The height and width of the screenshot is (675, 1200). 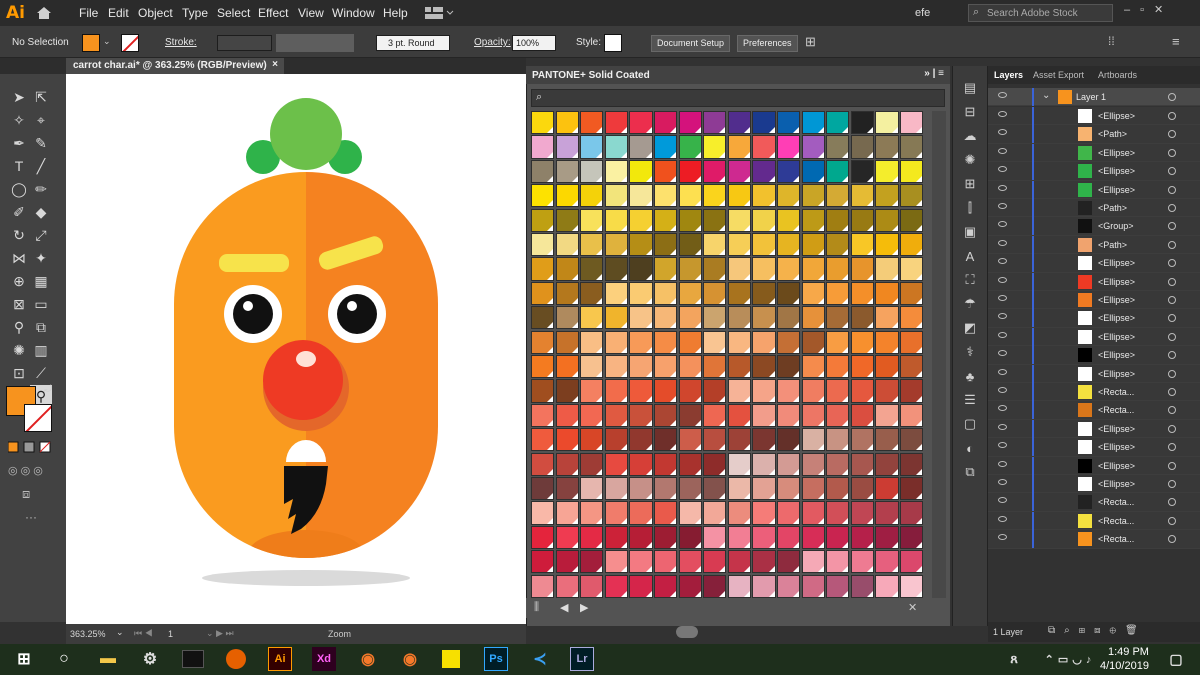 I want to click on swatch-r11-c3, so click(x=616, y=391).